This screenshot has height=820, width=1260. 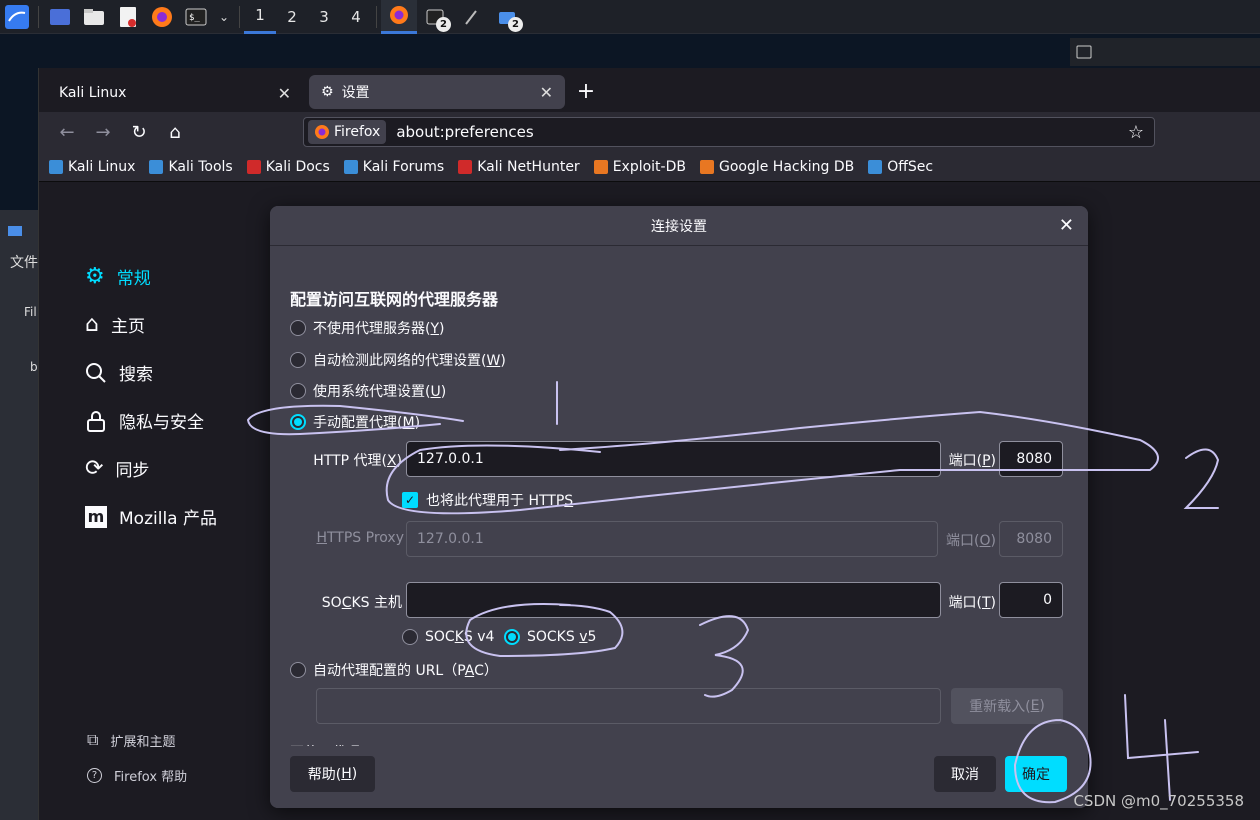 What do you see at coordinates (1031, 539) in the screenshot?
I see `https-port-input: 8080` at bounding box center [1031, 539].